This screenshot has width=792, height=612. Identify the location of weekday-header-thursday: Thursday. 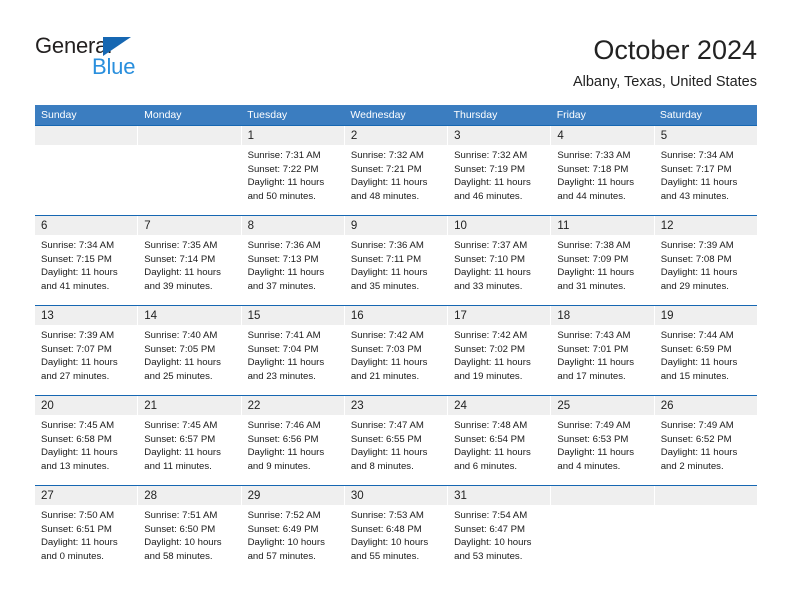
(475, 115).